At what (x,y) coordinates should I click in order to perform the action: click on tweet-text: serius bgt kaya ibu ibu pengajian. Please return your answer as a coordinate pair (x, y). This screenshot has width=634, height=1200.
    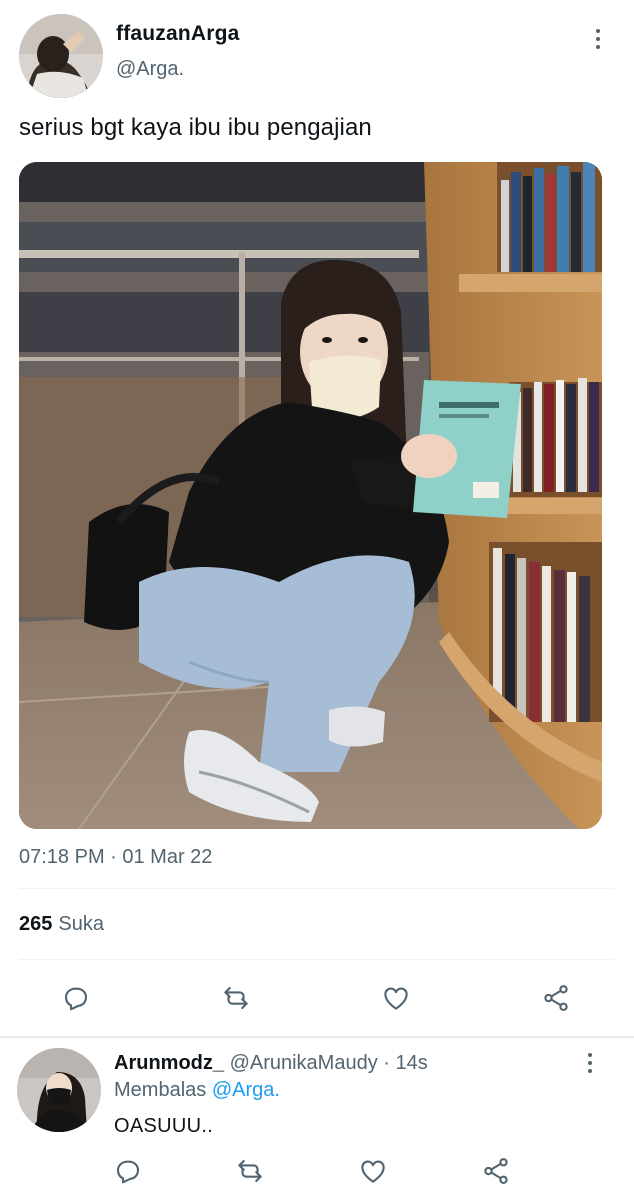
    Looking at the image, I should click on (195, 127).